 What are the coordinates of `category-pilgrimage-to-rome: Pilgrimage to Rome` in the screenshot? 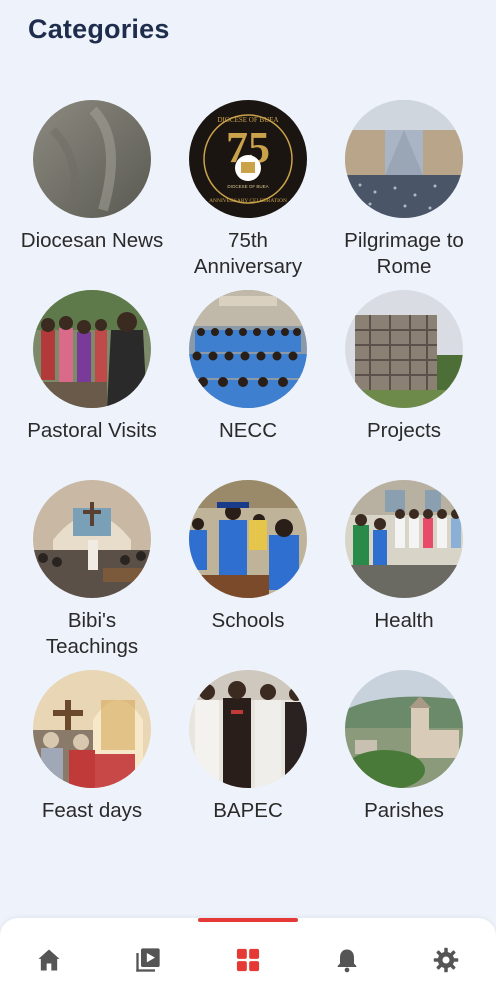 It's located at (404, 190).